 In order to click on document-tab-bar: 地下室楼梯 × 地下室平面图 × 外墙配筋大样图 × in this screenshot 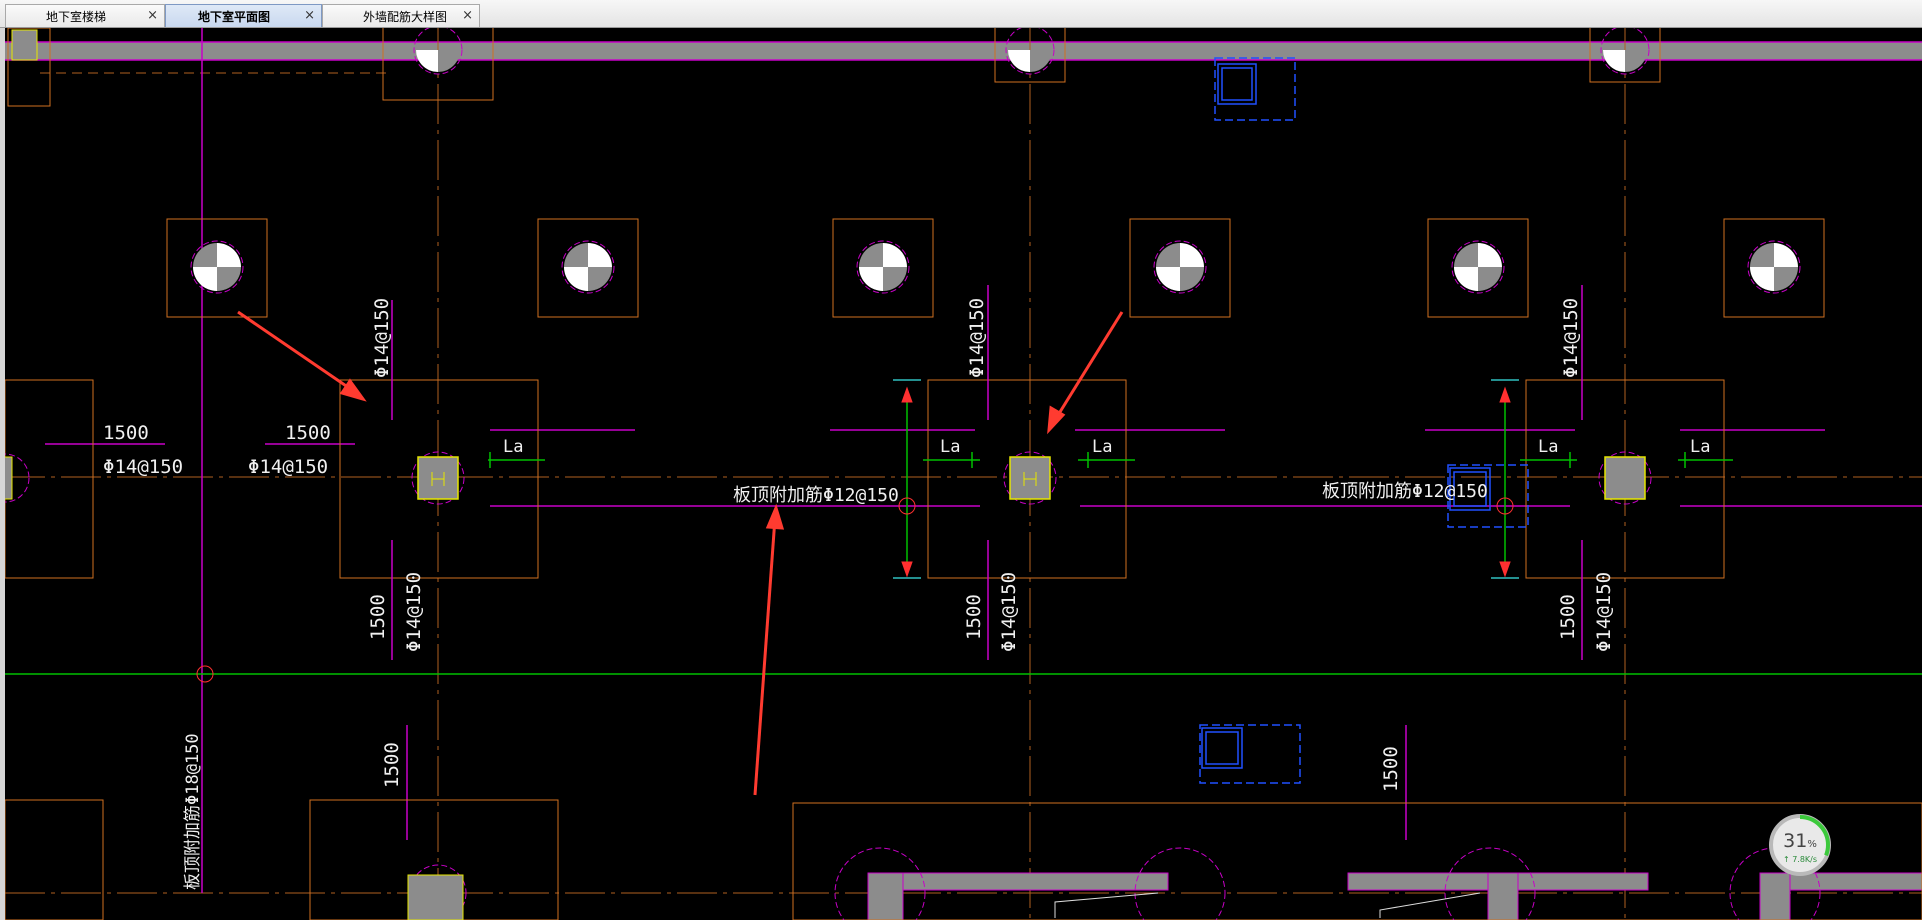, I will do `click(961, 14)`.